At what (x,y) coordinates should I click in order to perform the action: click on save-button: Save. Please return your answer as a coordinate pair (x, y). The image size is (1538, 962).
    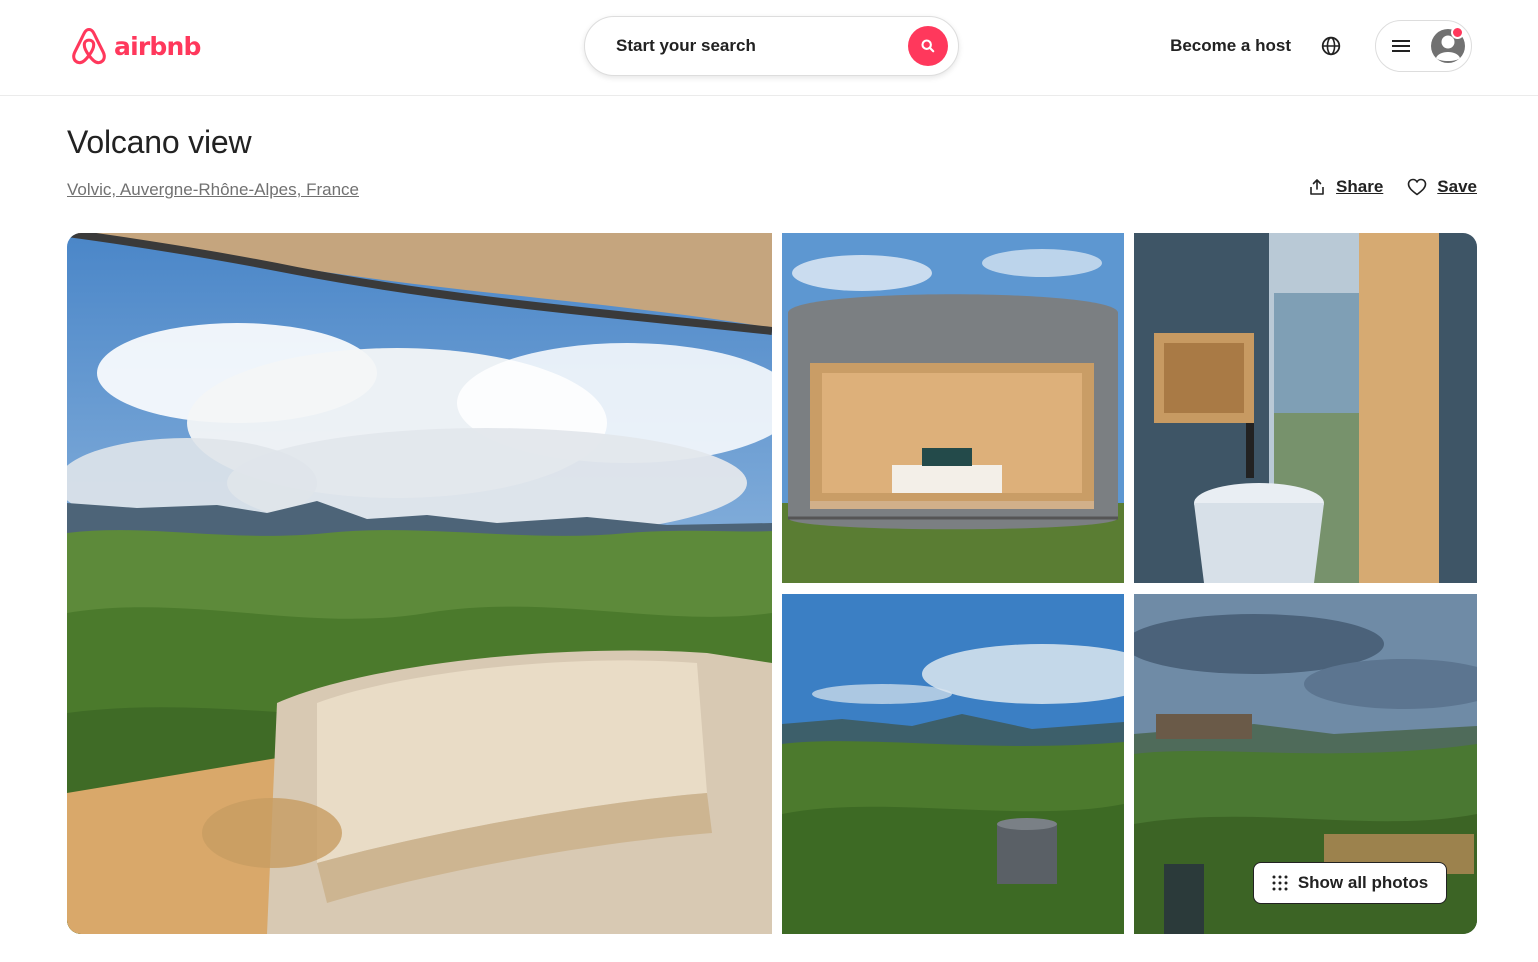
    Looking at the image, I should click on (1442, 187).